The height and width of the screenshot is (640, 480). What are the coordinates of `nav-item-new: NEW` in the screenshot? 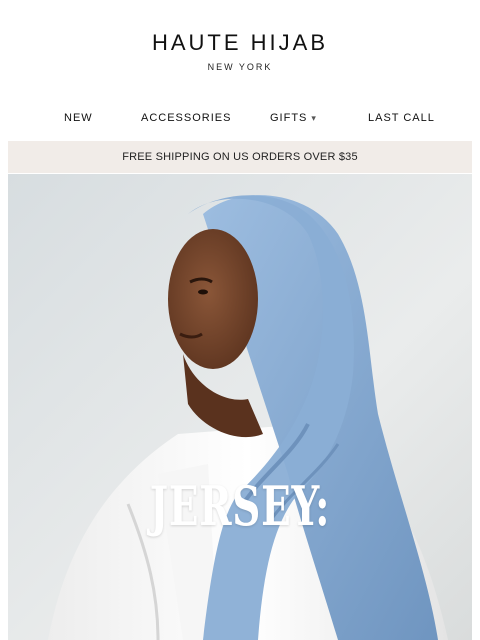 It's located at (78, 118).